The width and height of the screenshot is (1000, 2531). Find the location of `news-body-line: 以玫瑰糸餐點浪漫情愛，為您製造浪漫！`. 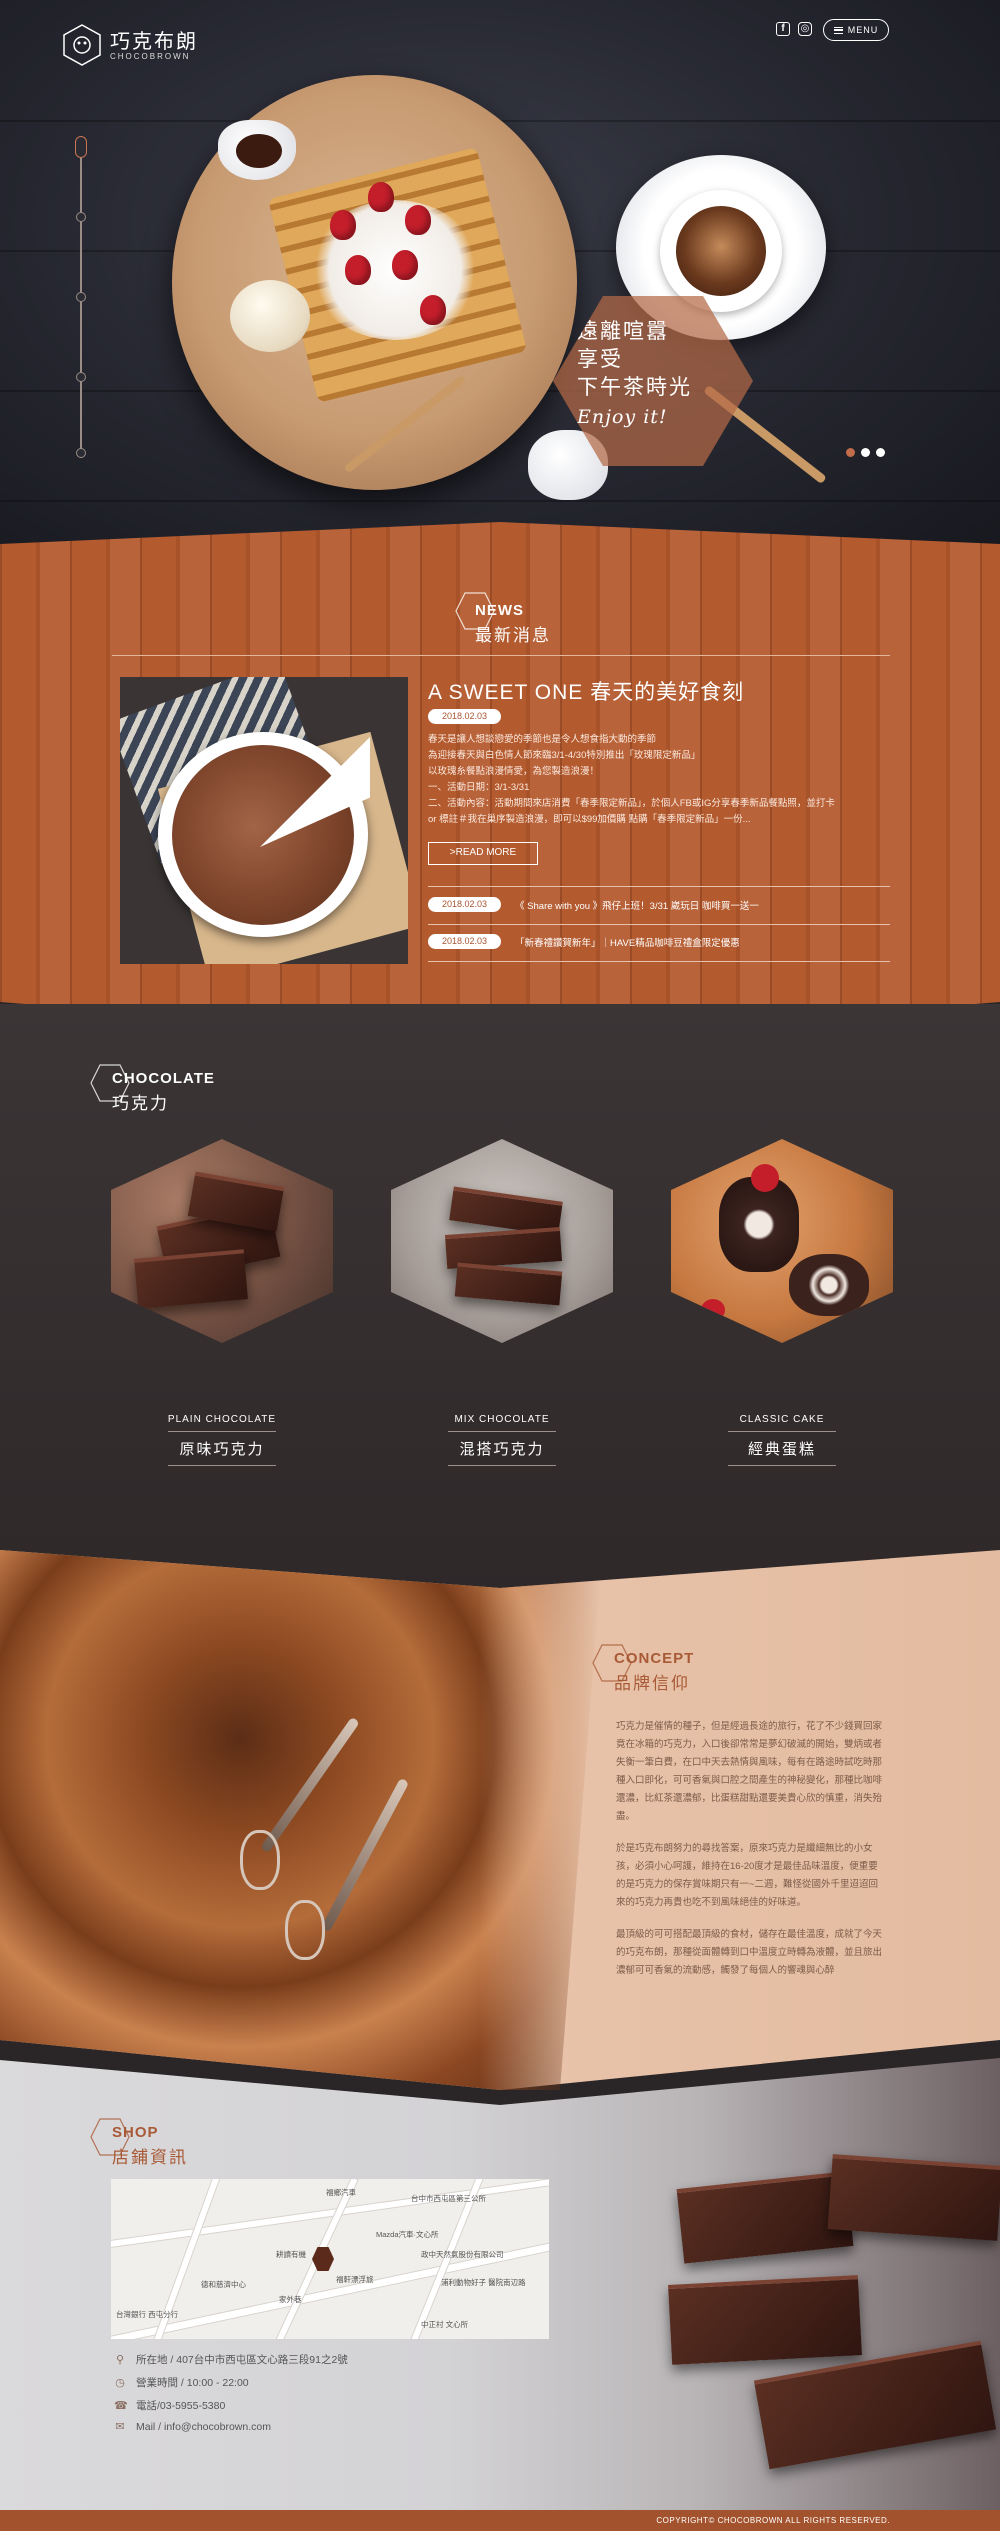

news-body-line: 以玫瑰糸餐點浪漫情愛，為您製造浪漫！ is located at coordinates (514, 771).